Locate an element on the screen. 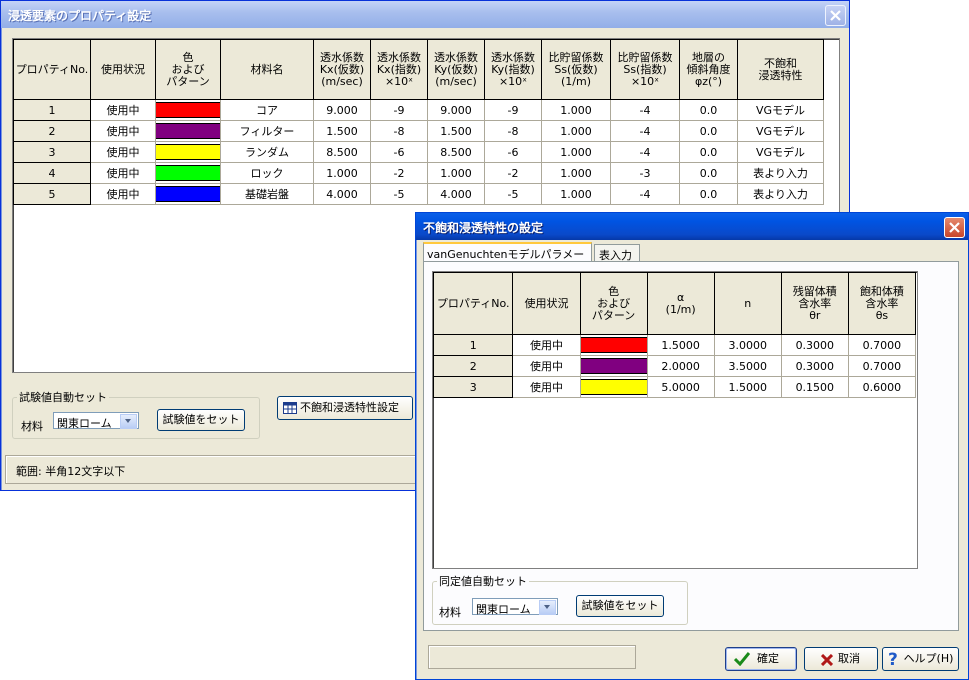 This screenshot has width=969, height=680. table-cell: 0.1500 is located at coordinates (814, 387).